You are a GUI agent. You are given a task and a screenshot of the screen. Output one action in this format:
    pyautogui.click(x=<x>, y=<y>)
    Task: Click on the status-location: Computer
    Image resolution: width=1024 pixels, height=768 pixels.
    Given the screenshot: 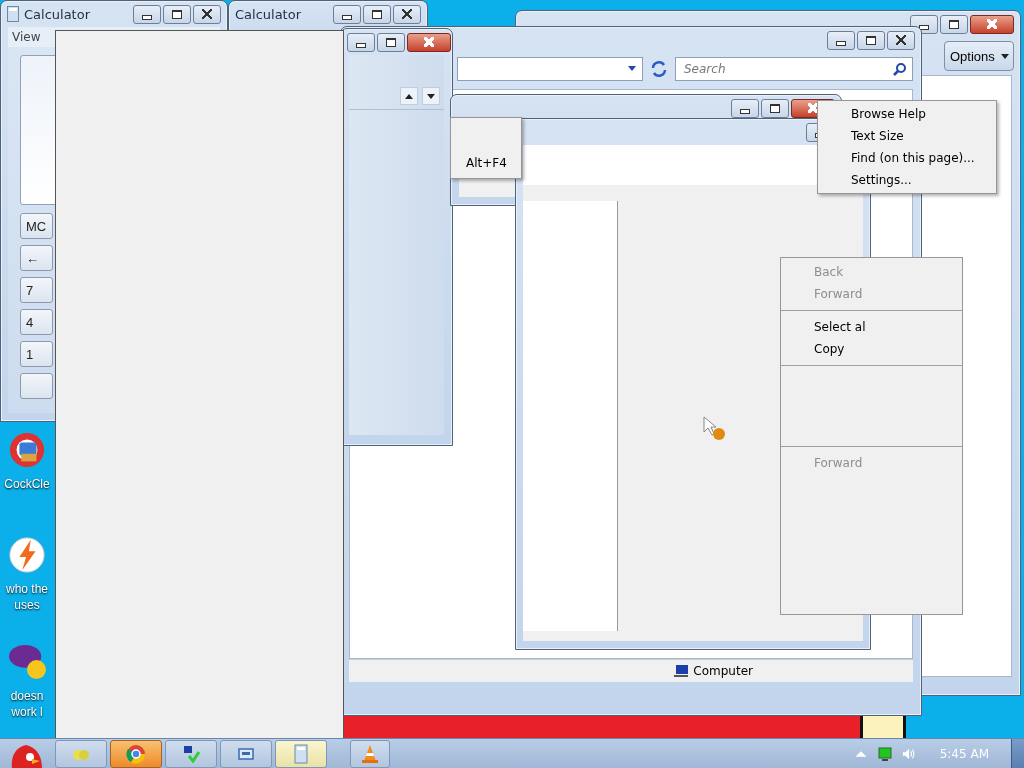 What is the action you would take?
    pyautogui.click(x=723, y=671)
    